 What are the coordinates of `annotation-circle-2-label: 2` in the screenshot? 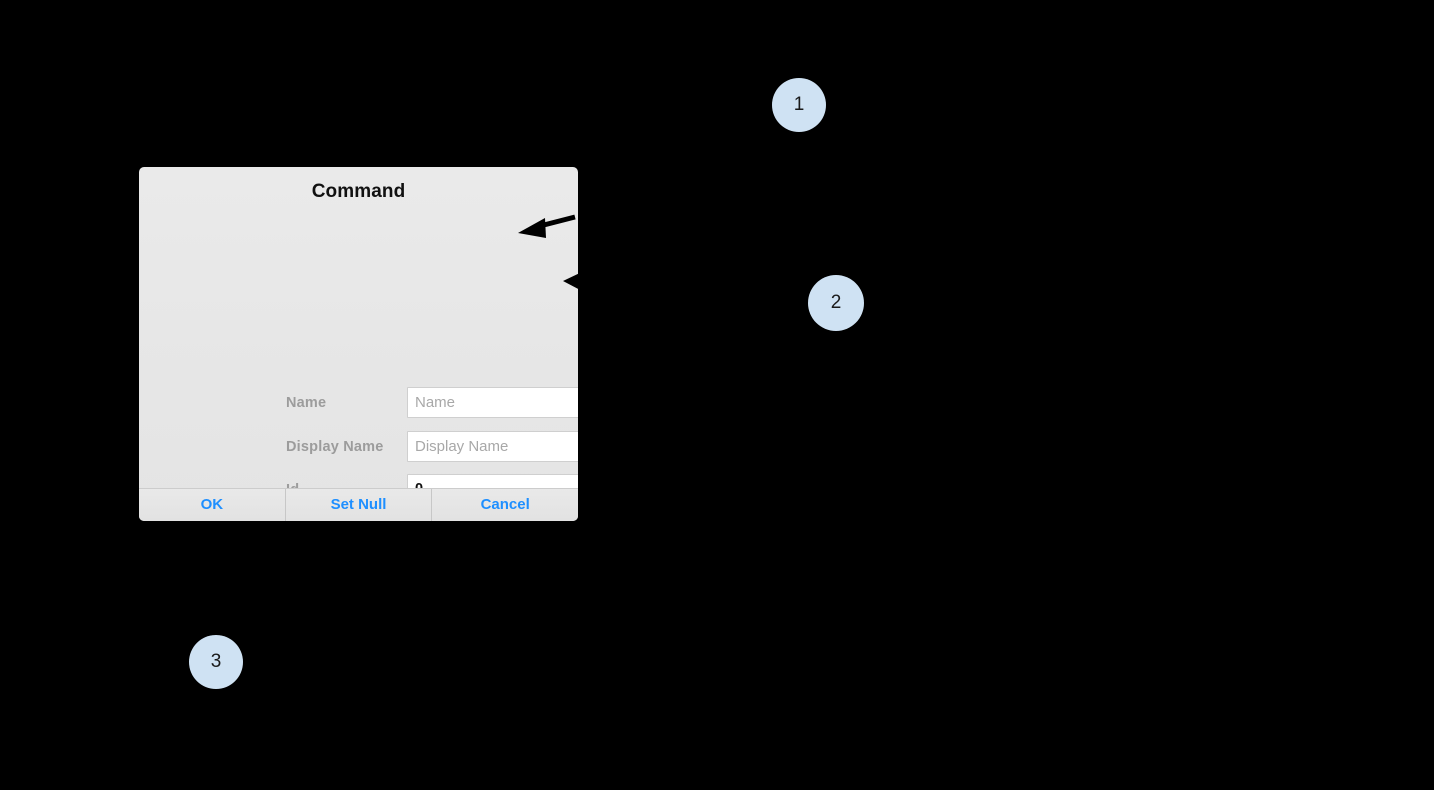 It's located at (836, 302).